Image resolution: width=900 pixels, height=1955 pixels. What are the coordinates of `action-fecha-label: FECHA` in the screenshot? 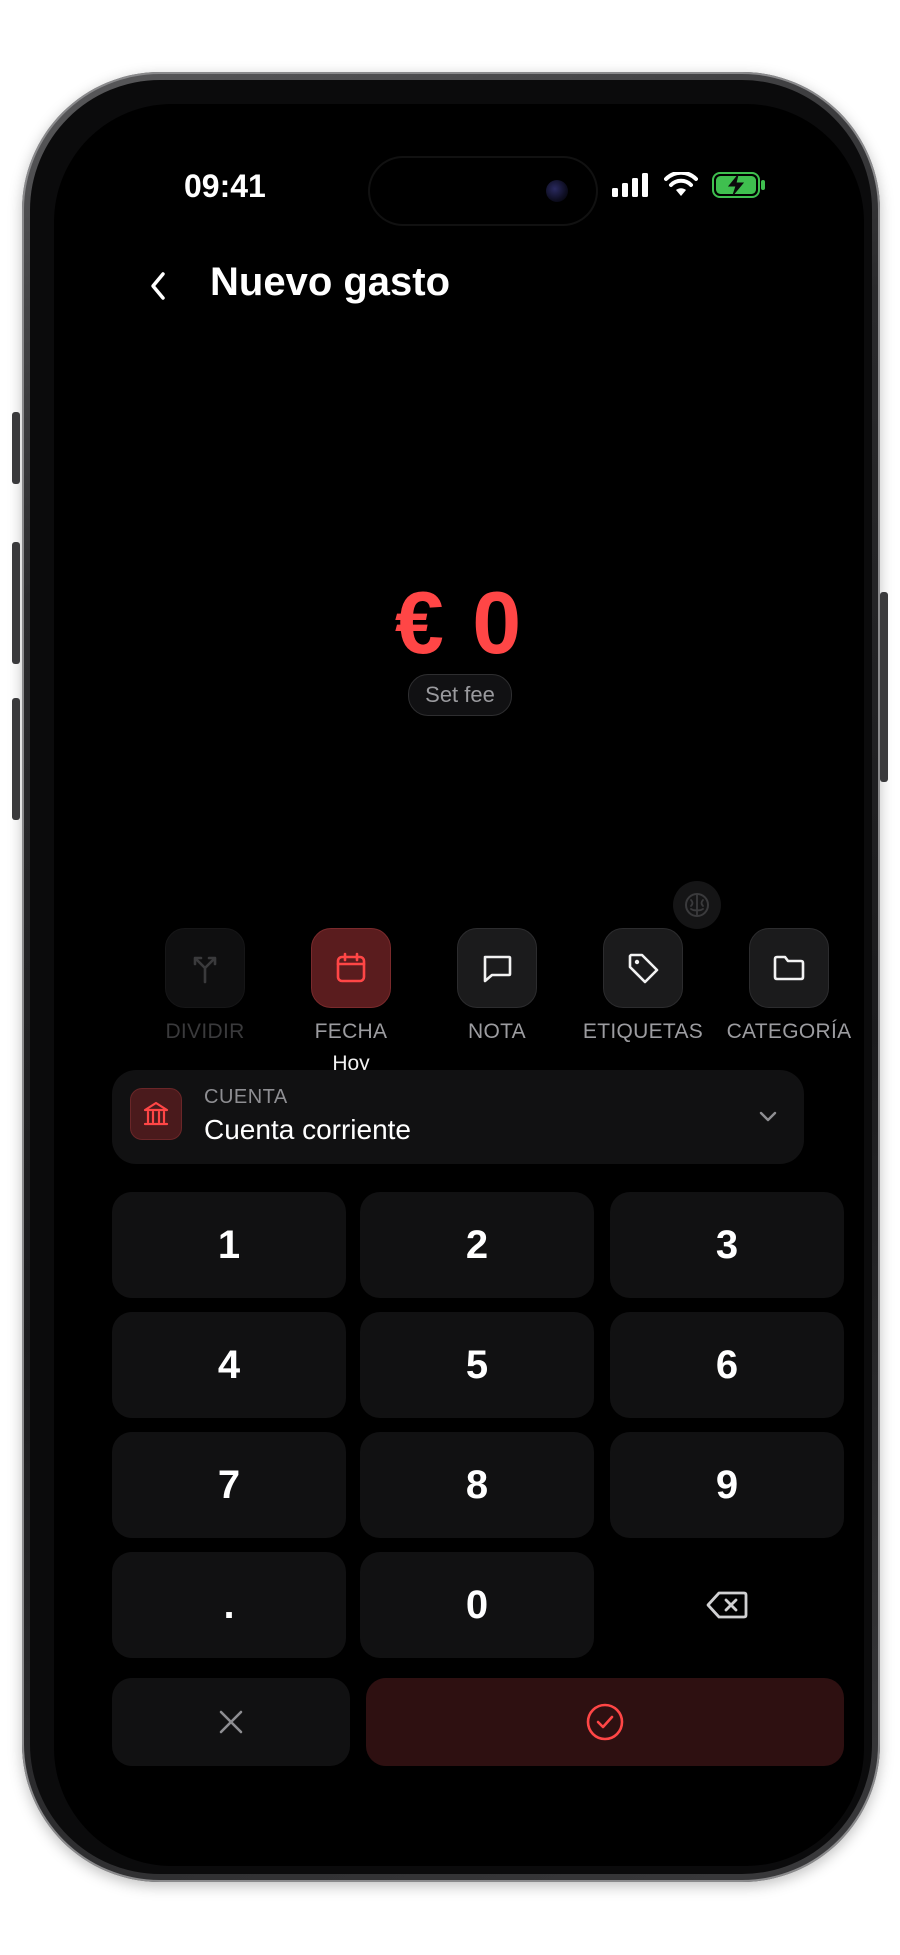 It's located at (351, 1031).